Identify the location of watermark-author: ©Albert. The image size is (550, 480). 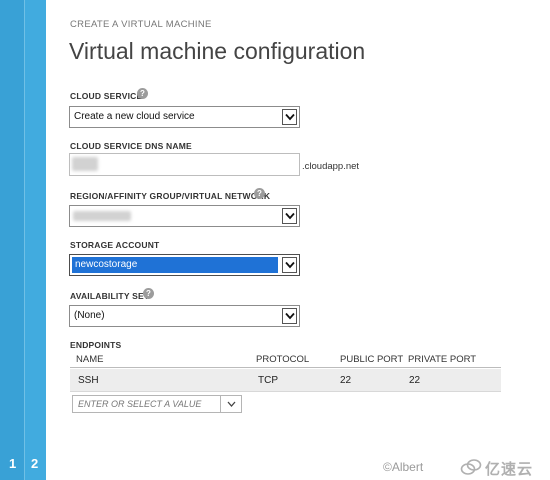
(403, 467).